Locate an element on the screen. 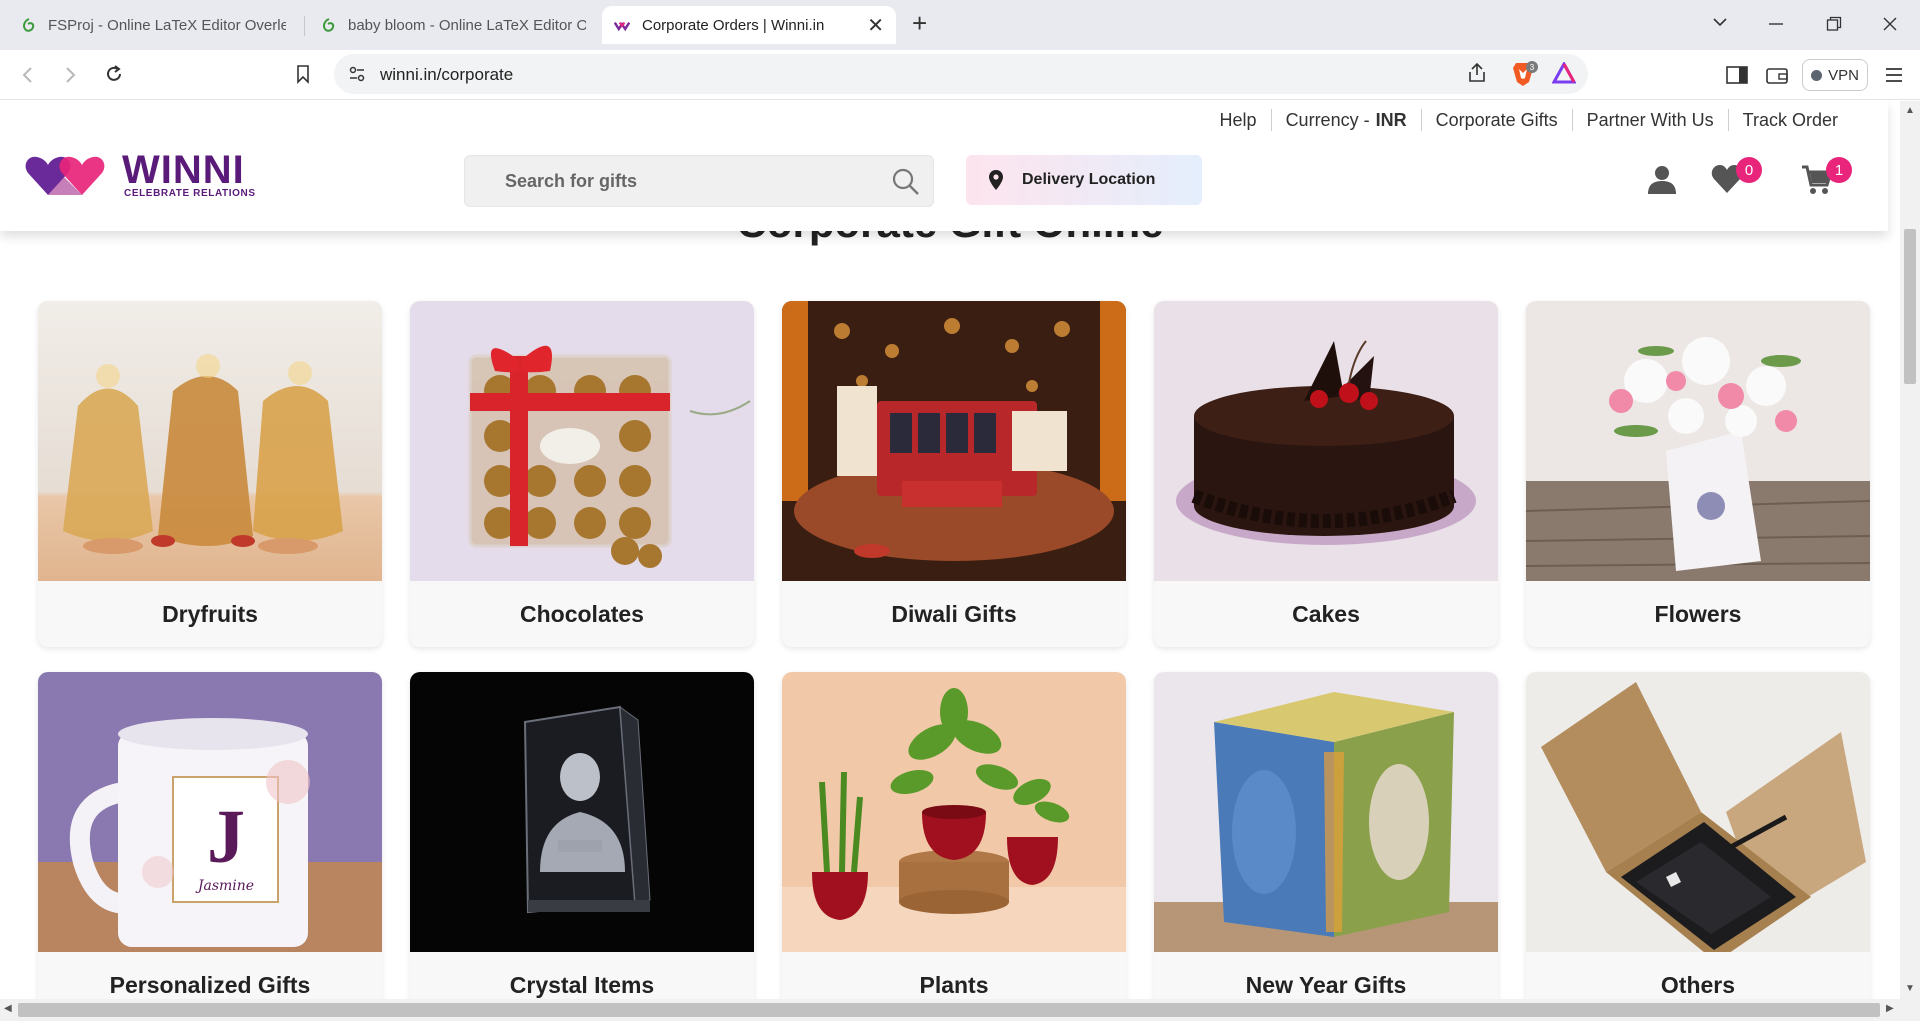 This screenshot has height=1021, width=1920. category-card-chocolates: Chocolates is located at coordinates (582, 474).